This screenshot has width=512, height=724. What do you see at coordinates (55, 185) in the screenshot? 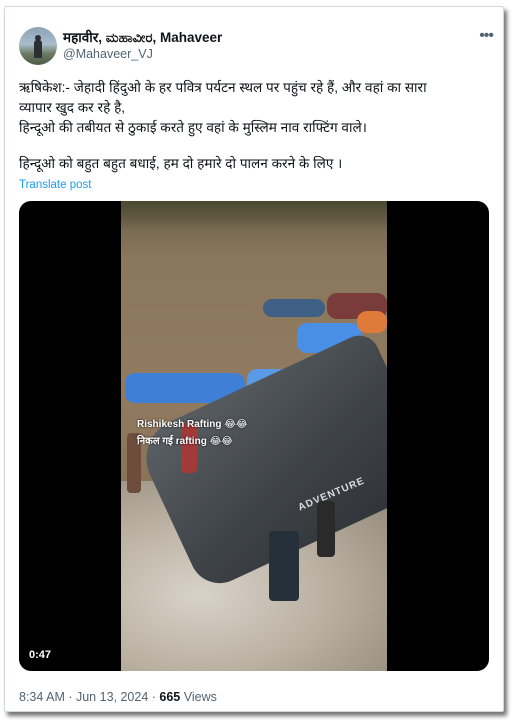
I see `translate-post-link: Translate post` at bounding box center [55, 185].